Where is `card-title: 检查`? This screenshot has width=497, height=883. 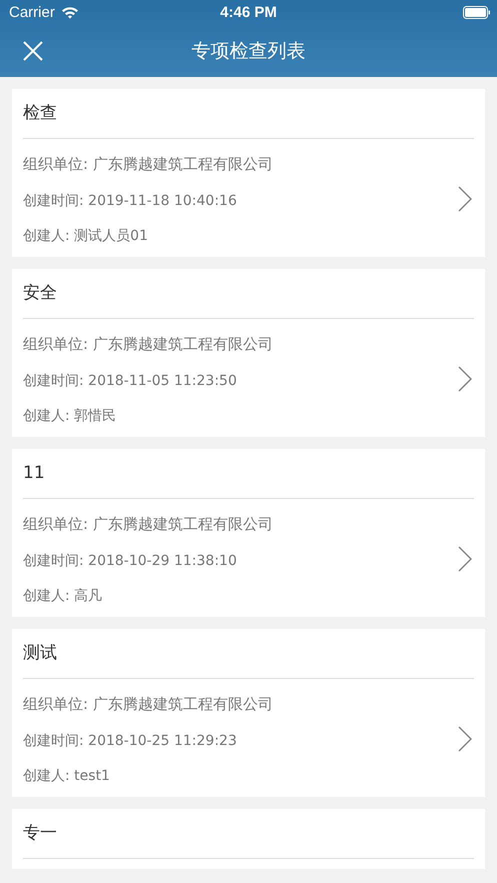
card-title: 检查 is located at coordinates (40, 113).